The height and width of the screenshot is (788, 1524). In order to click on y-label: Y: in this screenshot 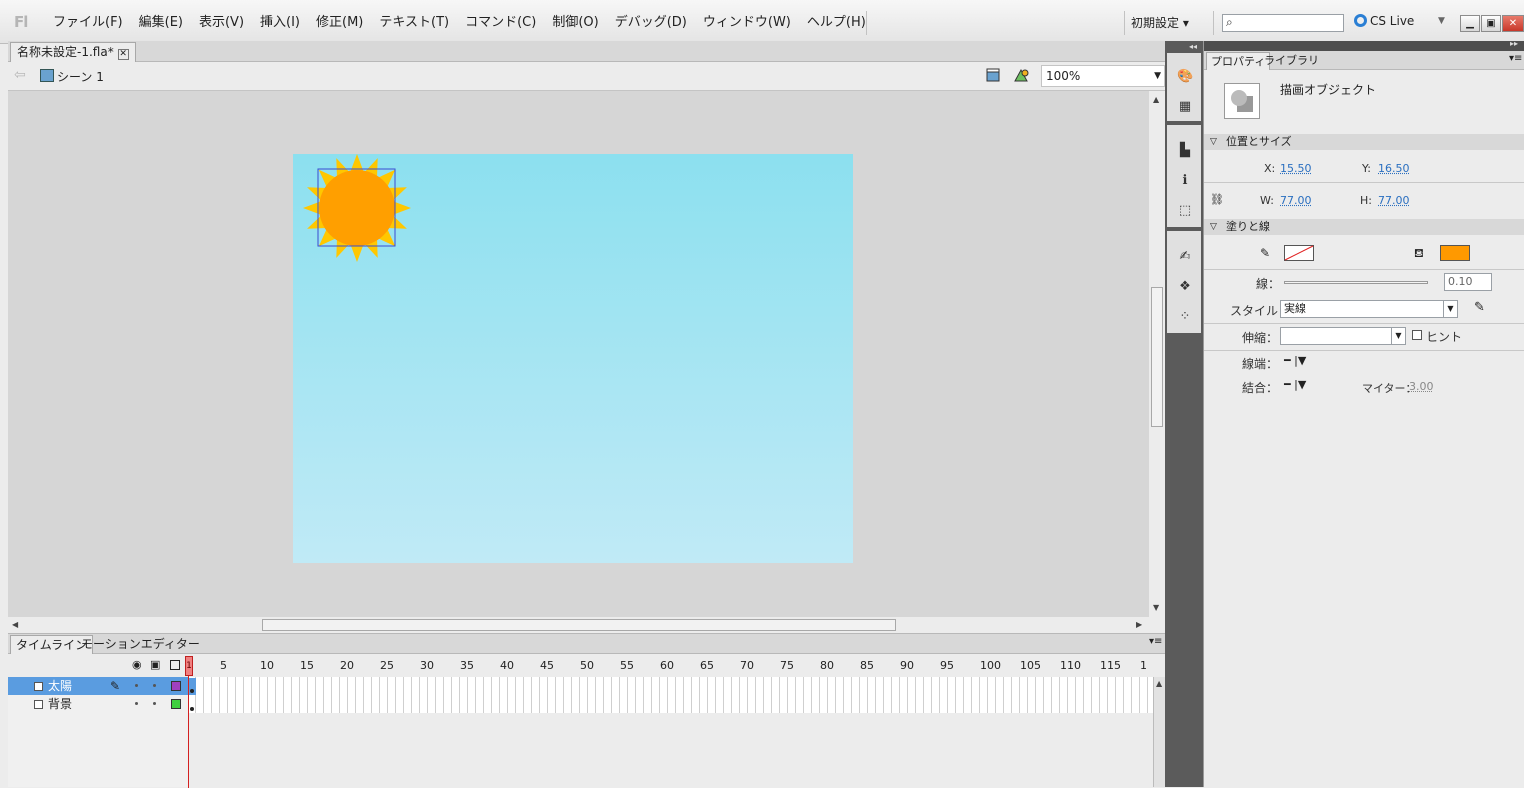, I will do `click(1366, 168)`.